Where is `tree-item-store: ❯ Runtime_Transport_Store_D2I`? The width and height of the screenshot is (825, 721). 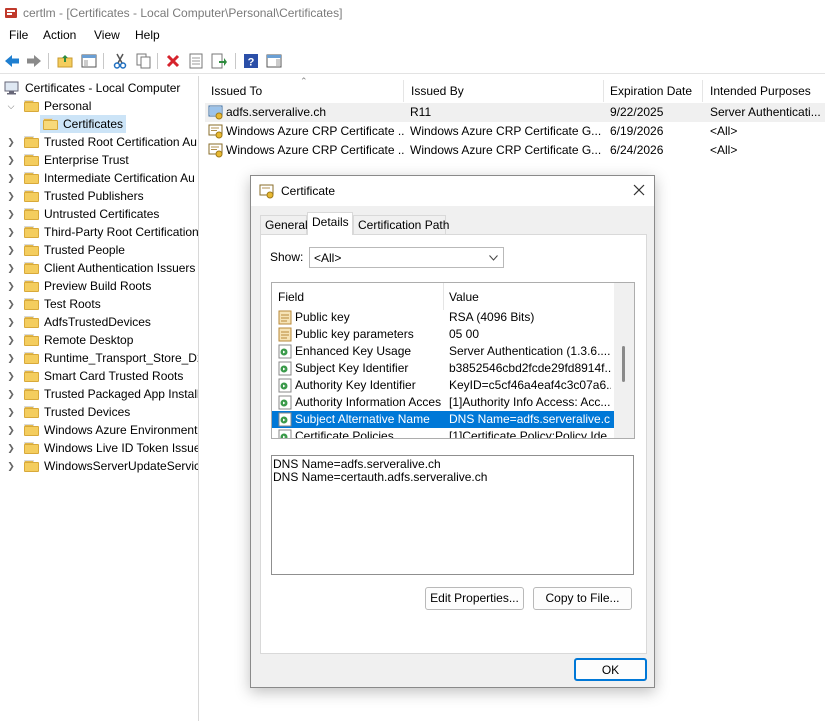
tree-item-store: ❯ Runtime_Transport_Store_D2I is located at coordinates (99, 358).